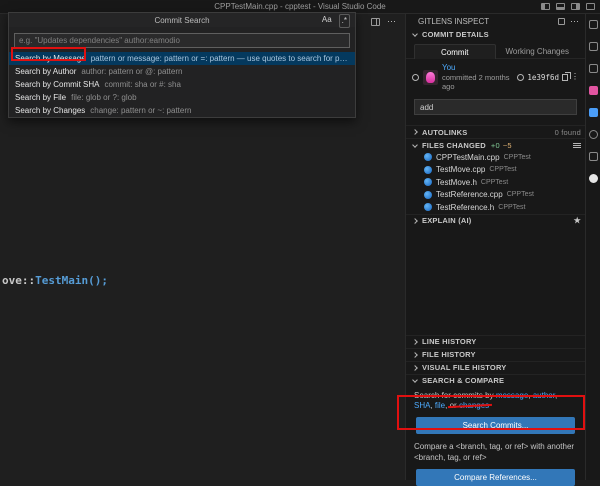 The image size is (600, 486). Describe the element at coordinates (440, 405) in the screenshot. I see `search-by-file-link: file` at that location.